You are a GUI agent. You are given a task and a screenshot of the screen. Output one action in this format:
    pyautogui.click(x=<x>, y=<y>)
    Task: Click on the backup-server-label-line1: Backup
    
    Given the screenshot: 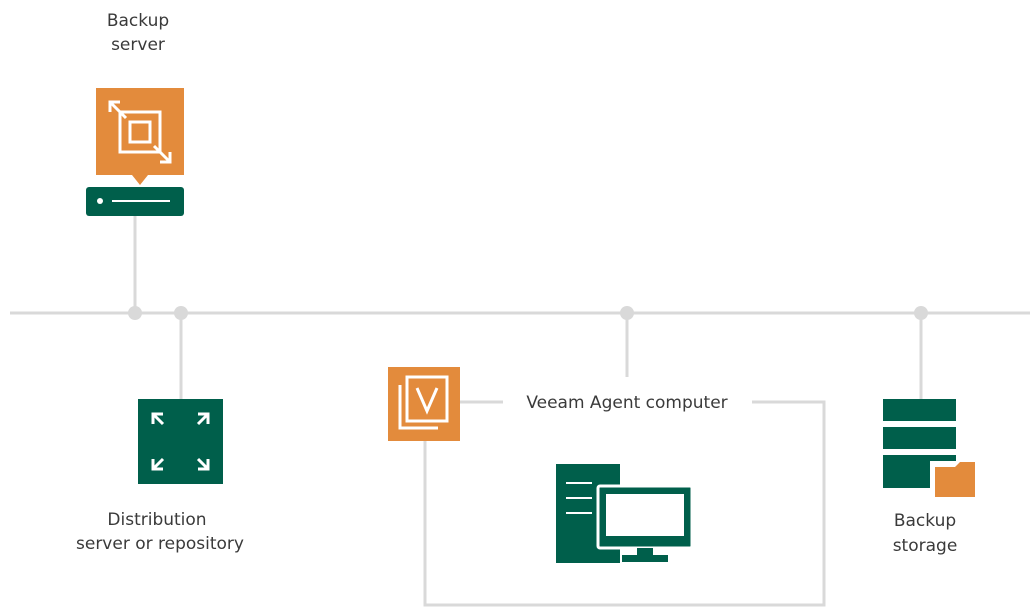 What is the action you would take?
    pyautogui.click(x=138, y=21)
    